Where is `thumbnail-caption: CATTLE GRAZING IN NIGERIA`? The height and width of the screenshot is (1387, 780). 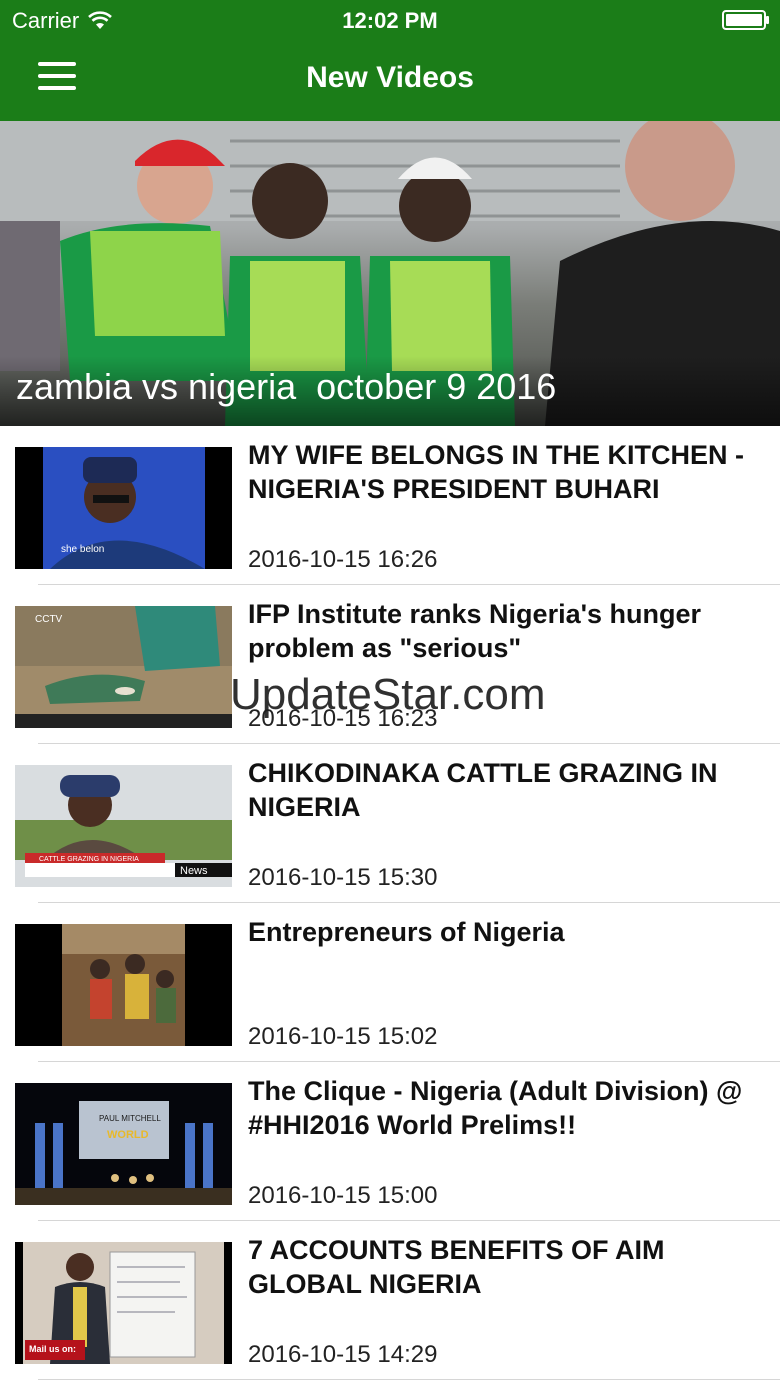
thumbnail-caption: CATTLE GRAZING IN NIGERIA is located at coordinates (89, 859).